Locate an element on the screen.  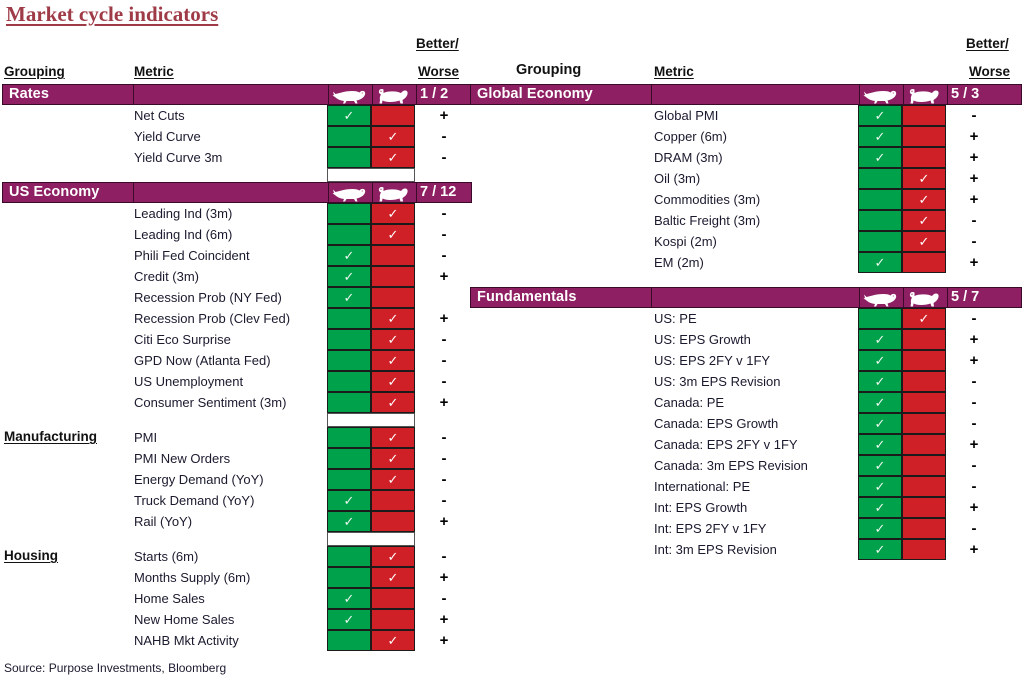
header-metric-left: Metric is located at coordinates (154, 71).